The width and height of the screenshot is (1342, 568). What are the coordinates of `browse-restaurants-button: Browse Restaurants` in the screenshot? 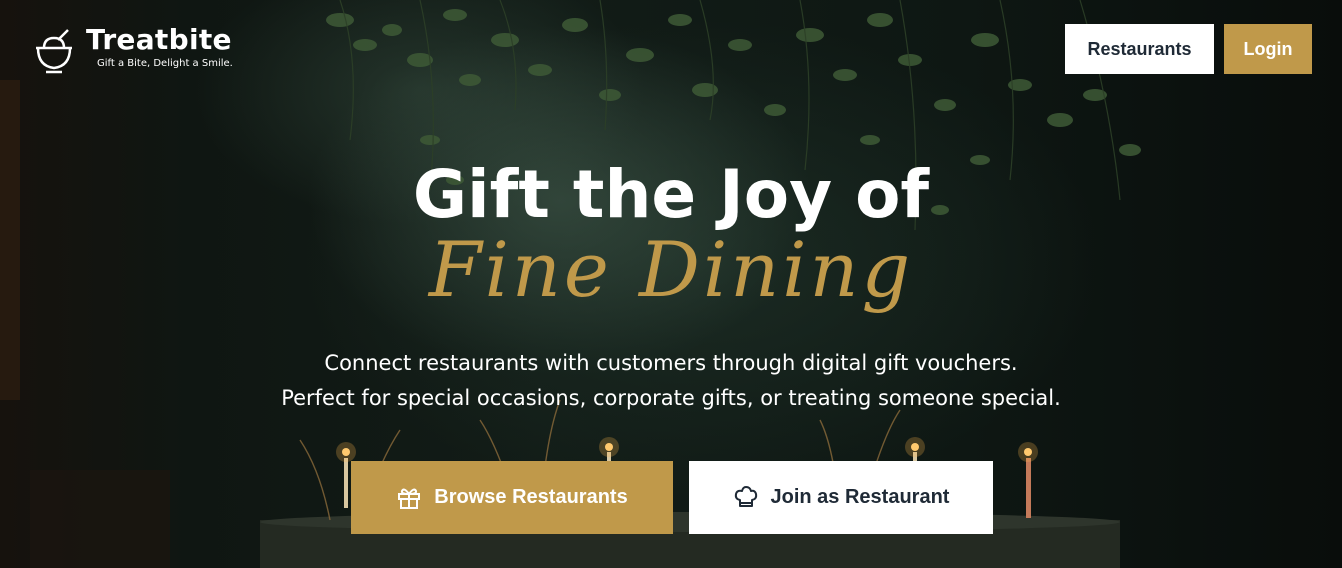 It's located at (512, 497).